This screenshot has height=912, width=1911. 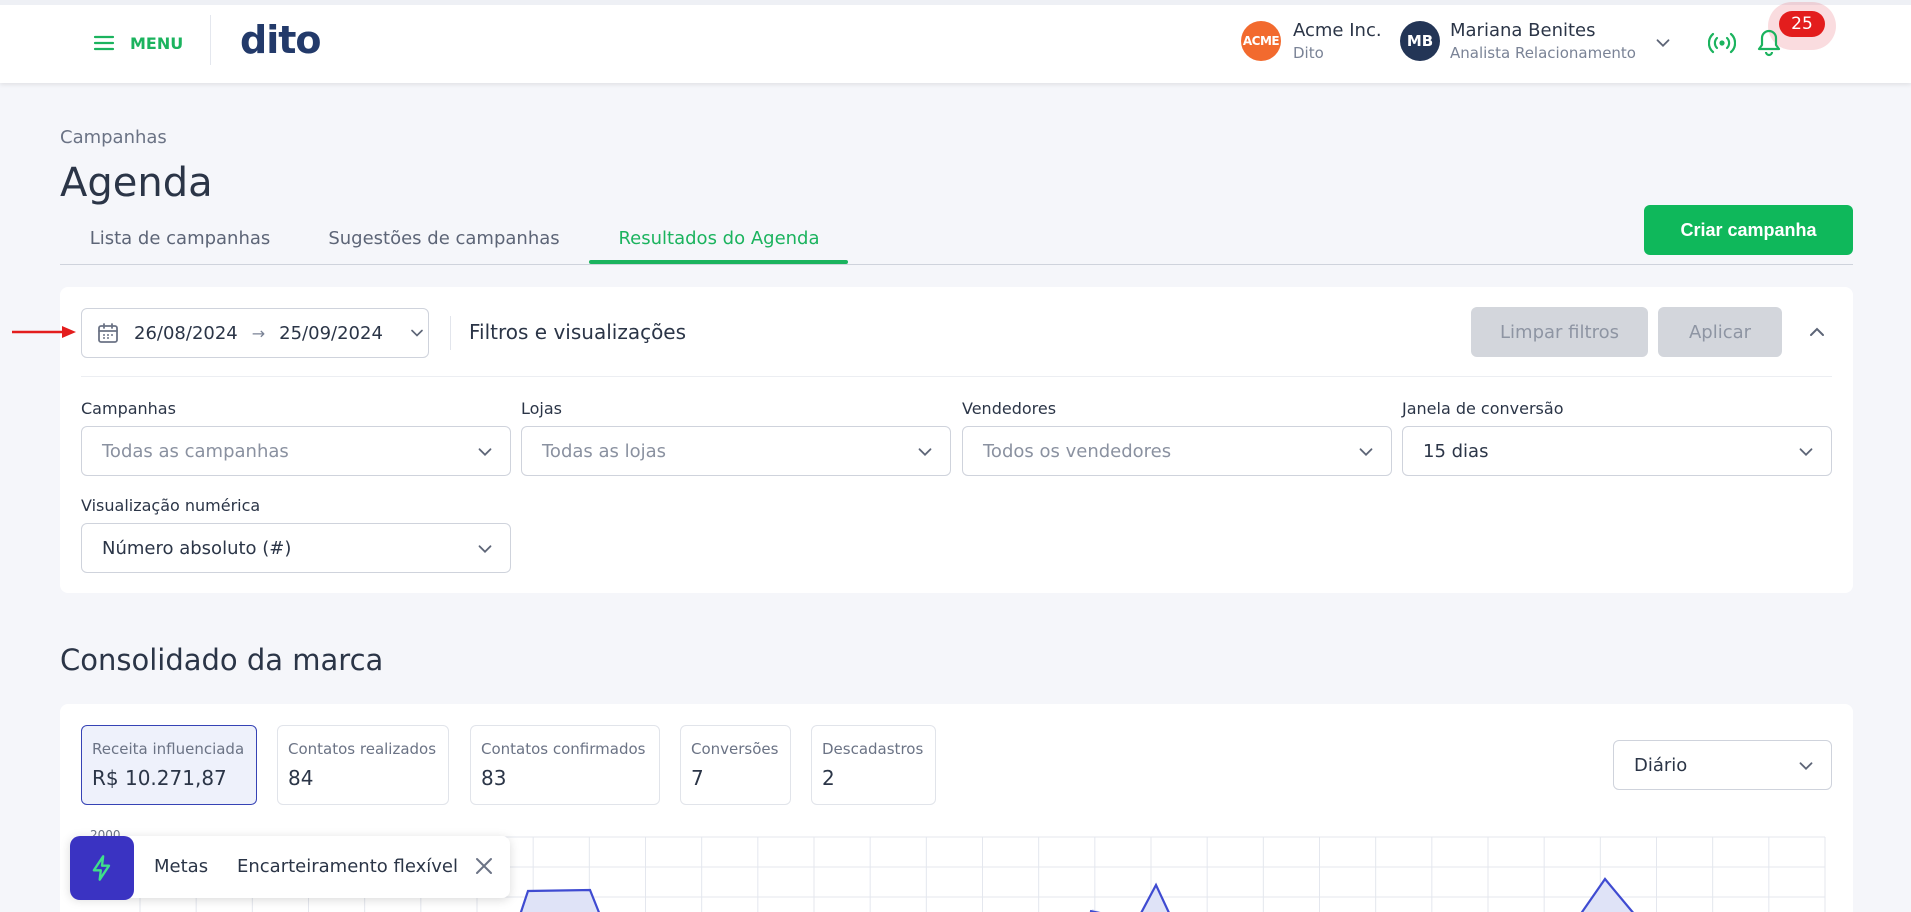 I want to click on filters-divider, so click(x=450, y=333).